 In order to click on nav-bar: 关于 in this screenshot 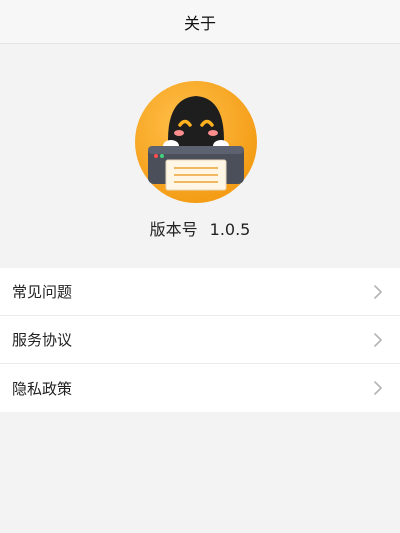, I will do `click(200, 22)`.